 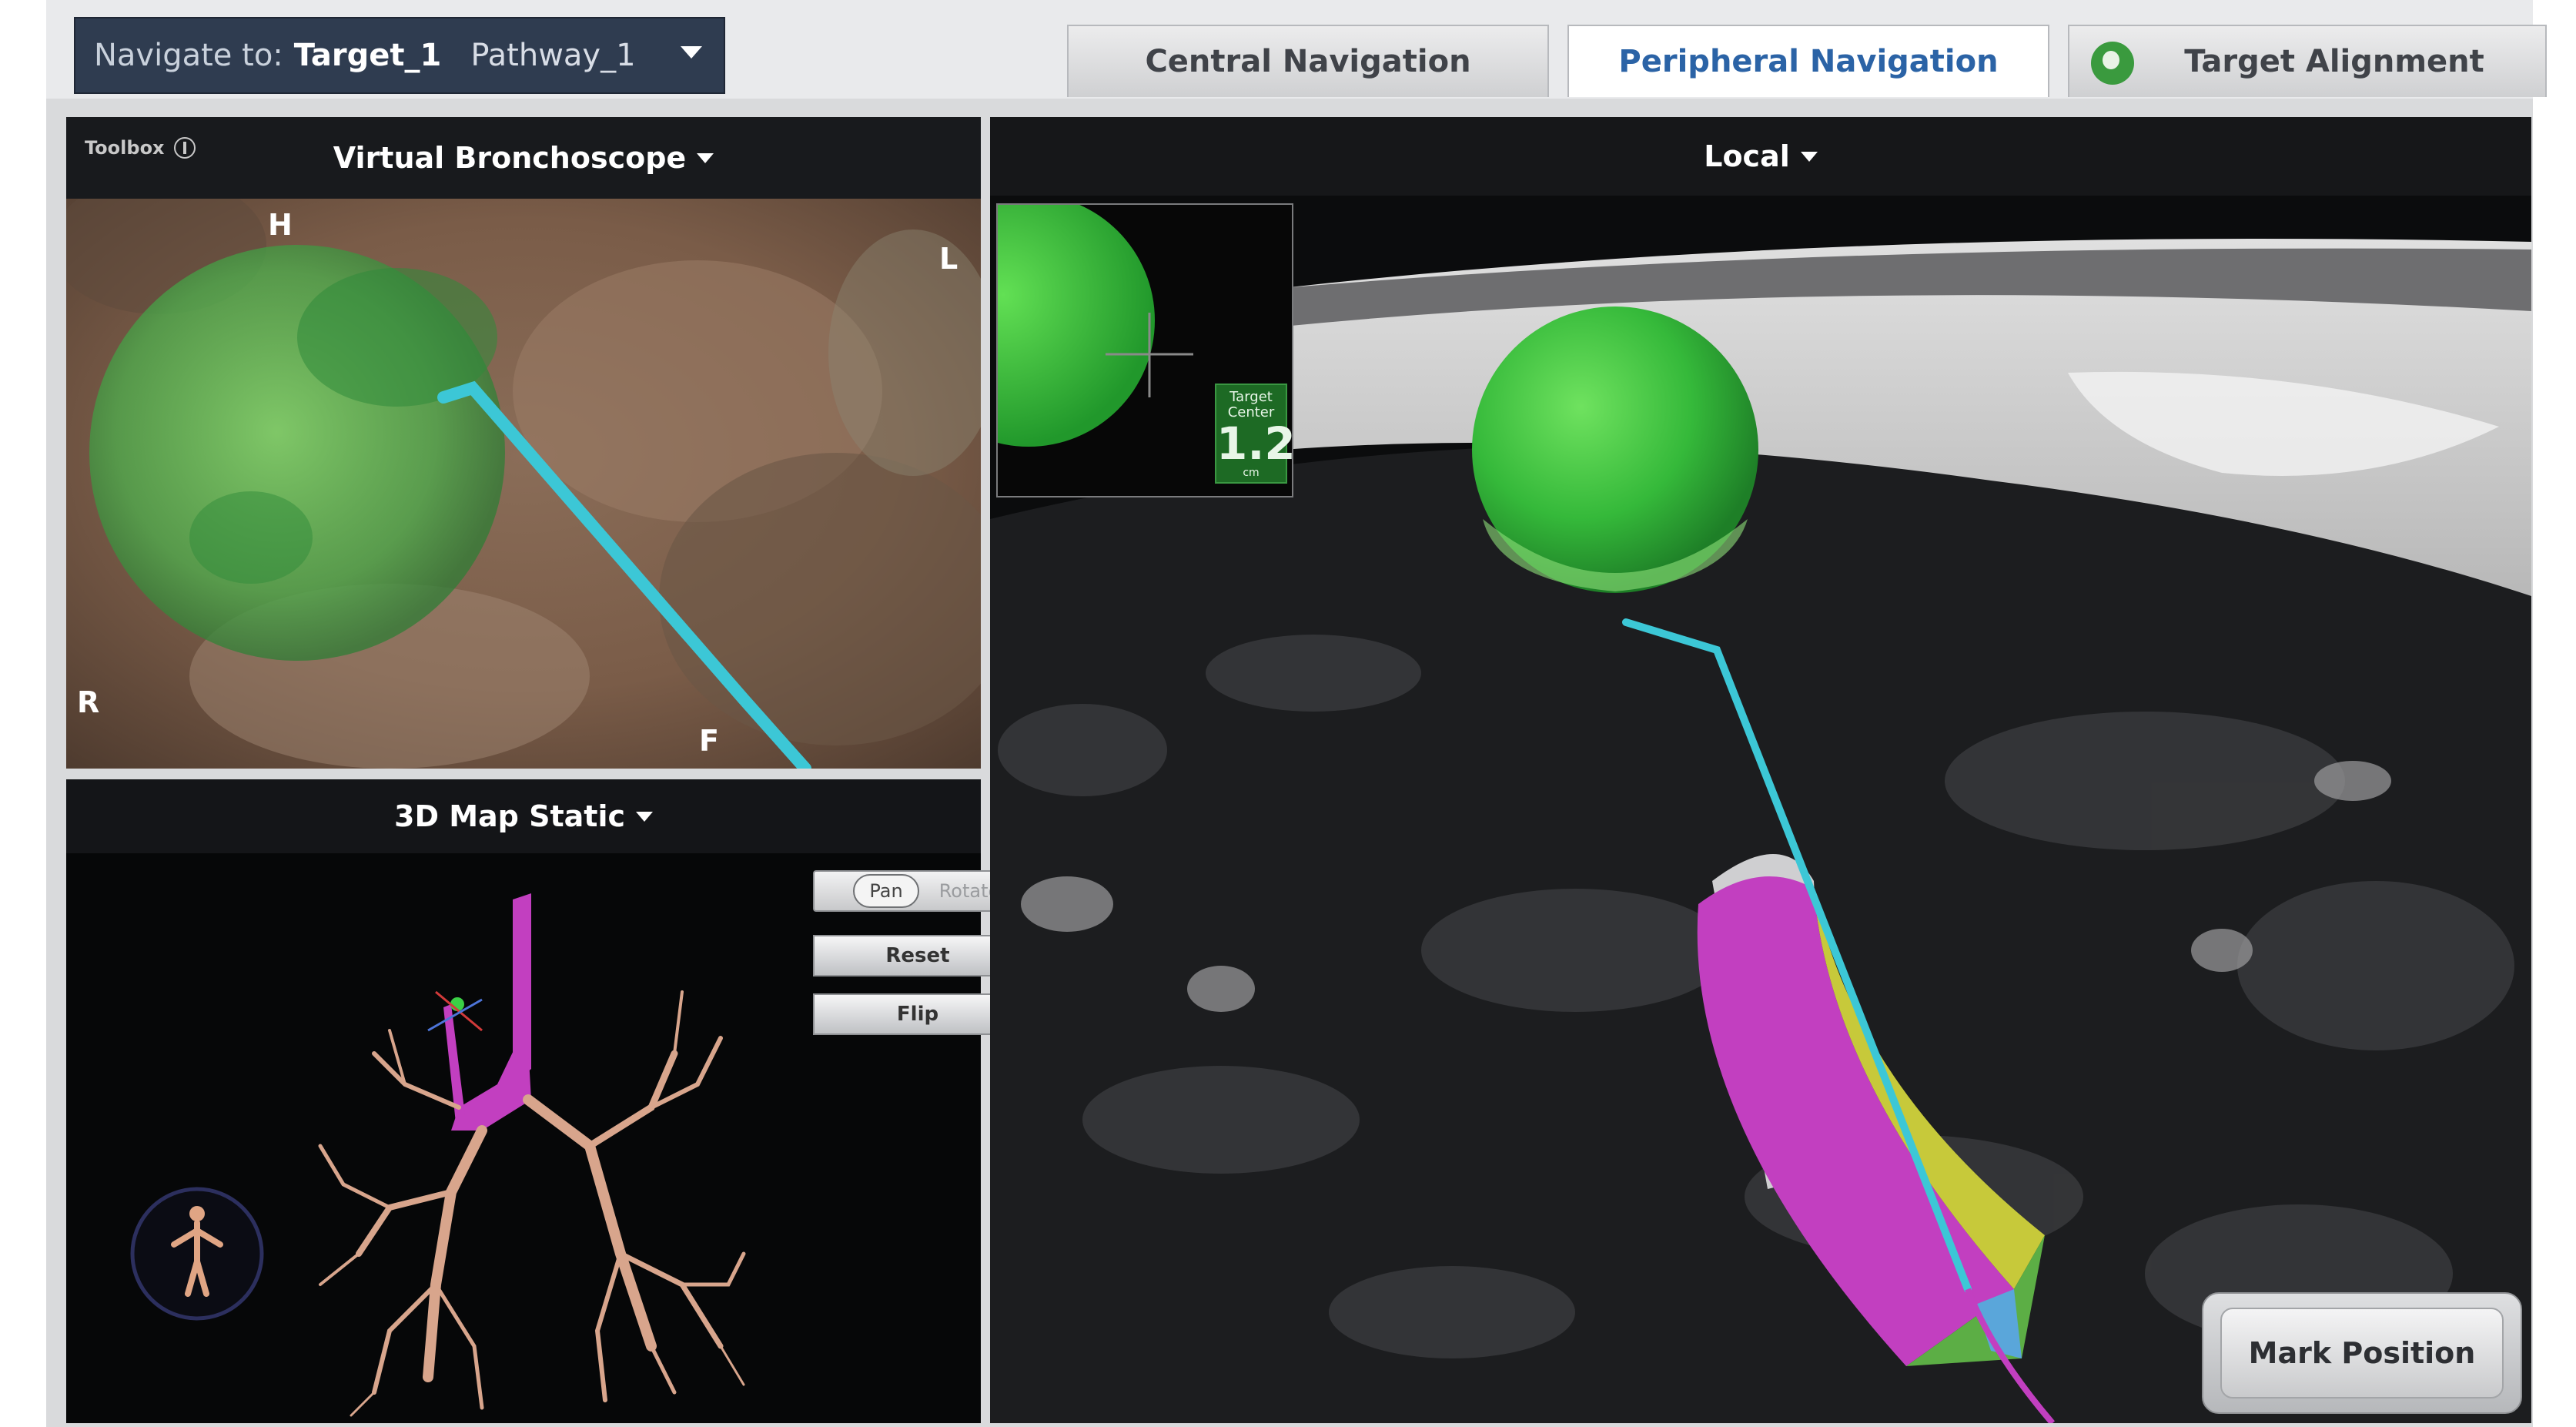 What do you see at coordinates (2113, 63) in the screenshot?
I see `target-alignment-icon` at bounding box center [2113, 63].